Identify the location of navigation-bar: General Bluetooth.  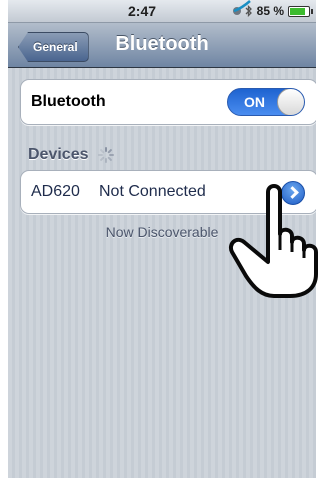
(162, 45).